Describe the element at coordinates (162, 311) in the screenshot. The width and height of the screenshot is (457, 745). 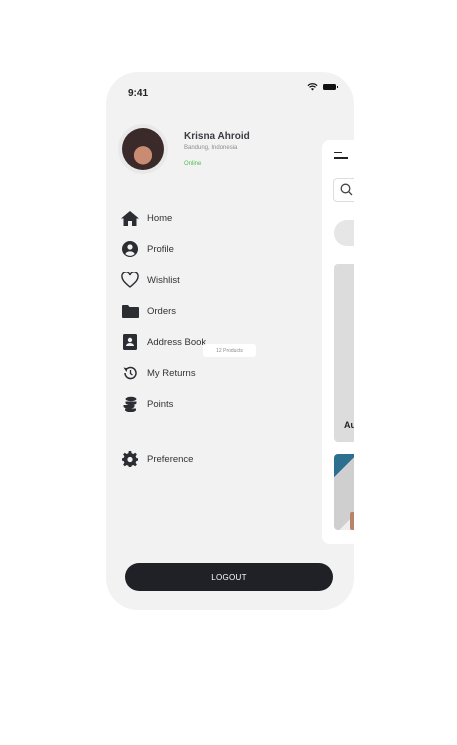
I see `menu-label: Orders` at that location.